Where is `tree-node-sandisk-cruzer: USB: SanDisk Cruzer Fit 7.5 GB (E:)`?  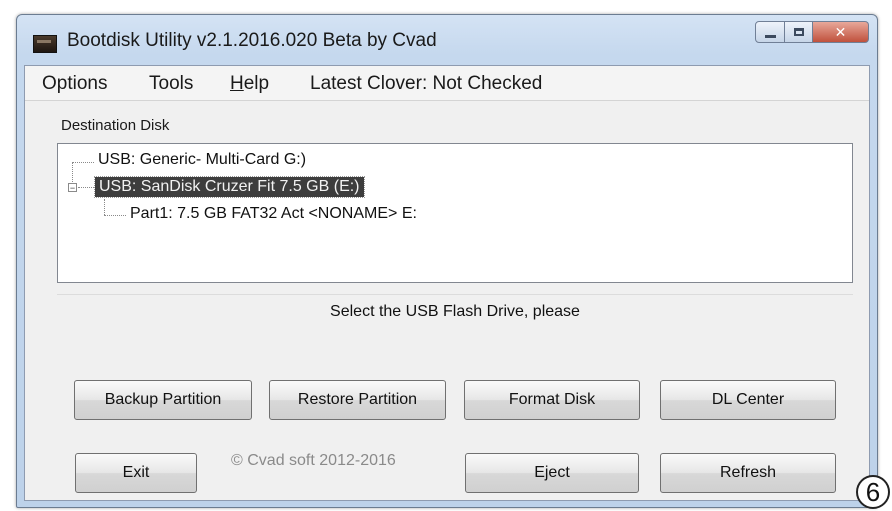 tree-node-sandisk-cruzer: USB: SanDisk Cruzer Fit 7.5 GB (E:) is located at coordinates (229, 187).